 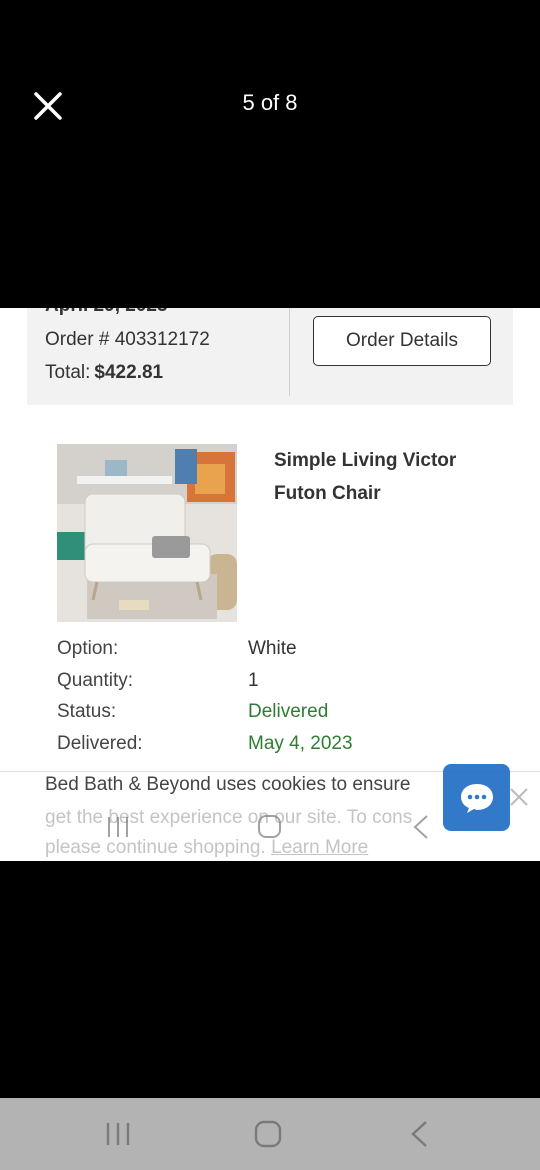 What do you see at coordinates (88, 648) in the screenshot?
I see `option-label: Option:` at bounding box center [88, 648].